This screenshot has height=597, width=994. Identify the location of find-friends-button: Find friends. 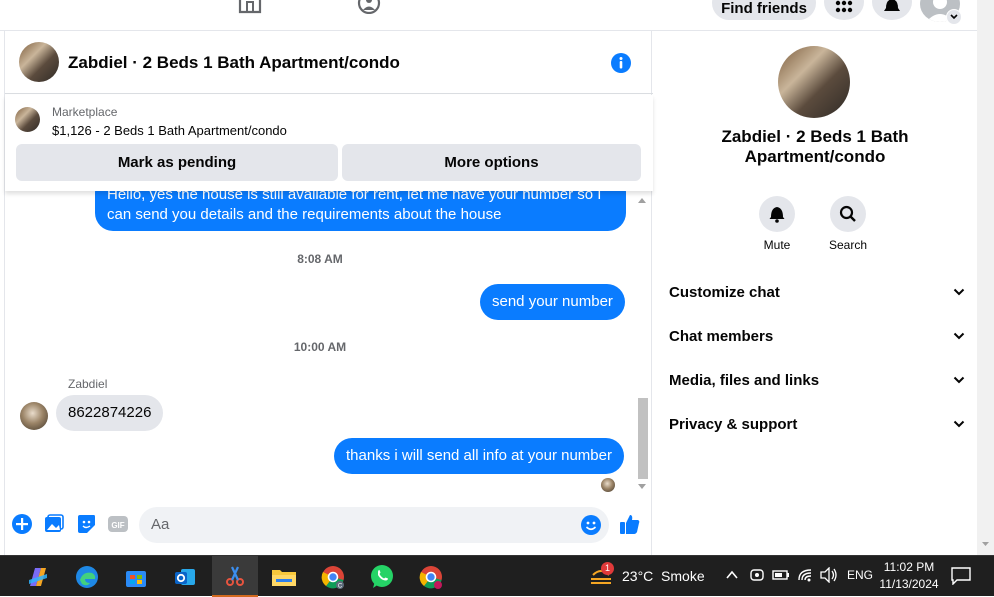
(764, 10).